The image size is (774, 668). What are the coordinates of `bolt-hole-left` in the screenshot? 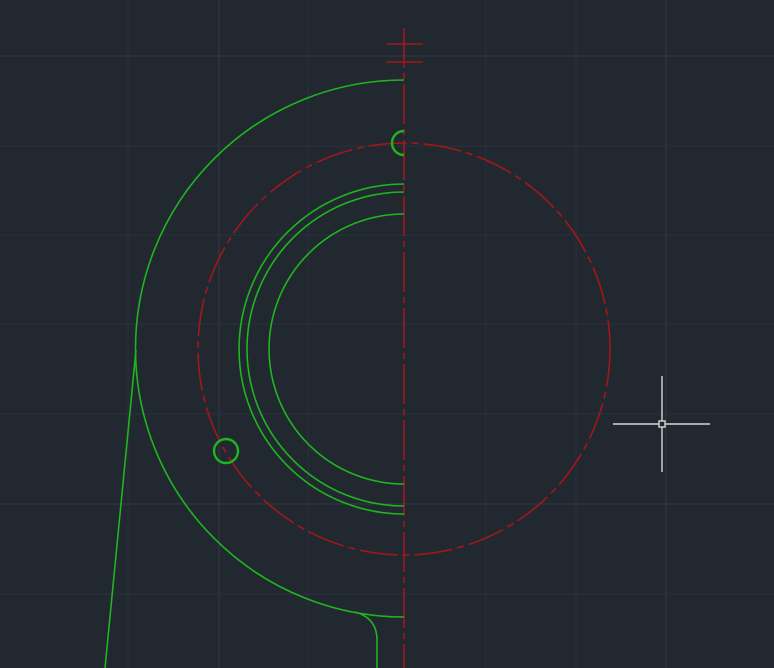 It's located at (226, 451).